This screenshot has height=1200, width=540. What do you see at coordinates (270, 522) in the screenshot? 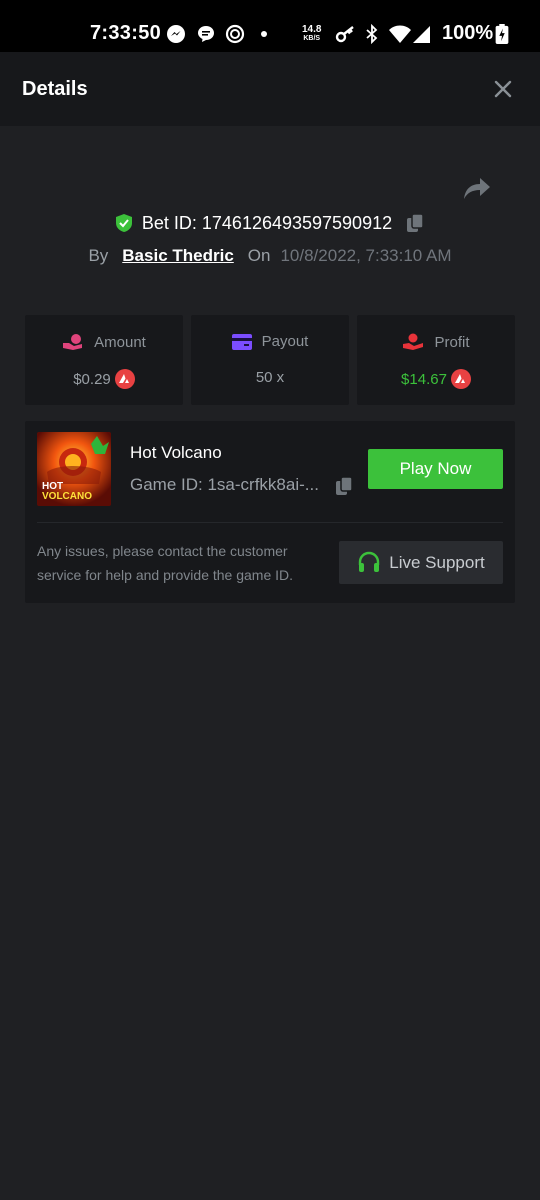
I see `divider` at bounding box center [270, 522].